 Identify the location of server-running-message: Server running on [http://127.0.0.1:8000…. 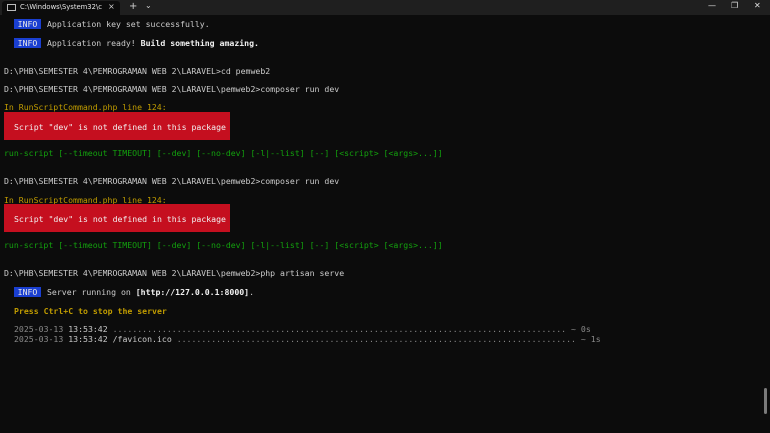
(151, 292).